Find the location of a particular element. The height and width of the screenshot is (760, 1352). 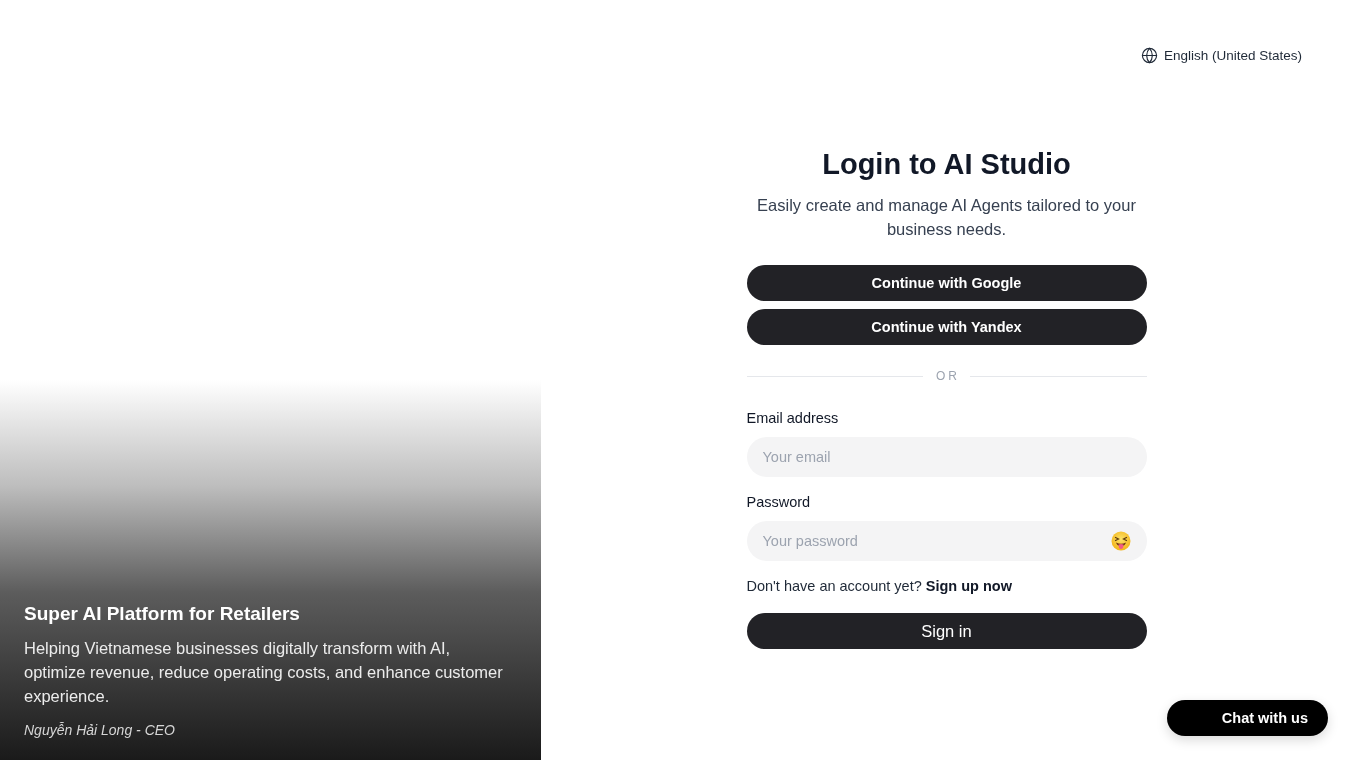

signup-prompt: Don't have an account yet? Sign up now is located at coordinates (879, 586).